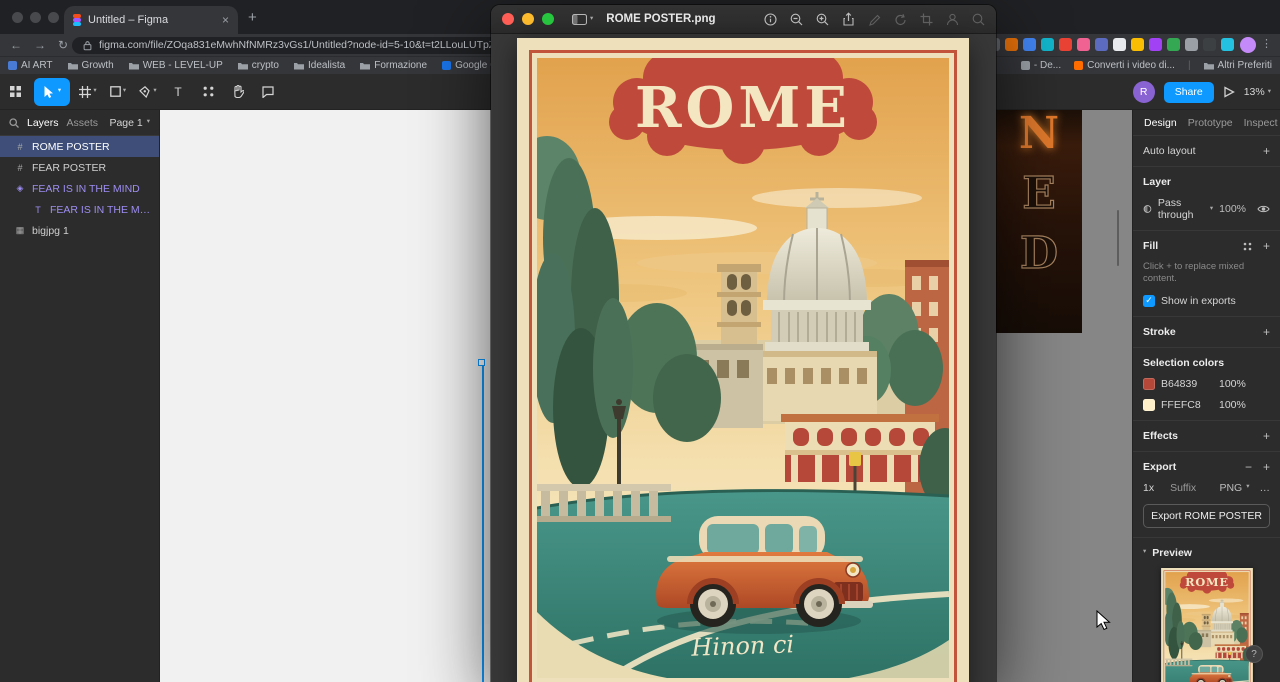  What do you see at coordinates (483, 522) in the screenshot?
I see `selection-edge` at bounding box center [483, 522].